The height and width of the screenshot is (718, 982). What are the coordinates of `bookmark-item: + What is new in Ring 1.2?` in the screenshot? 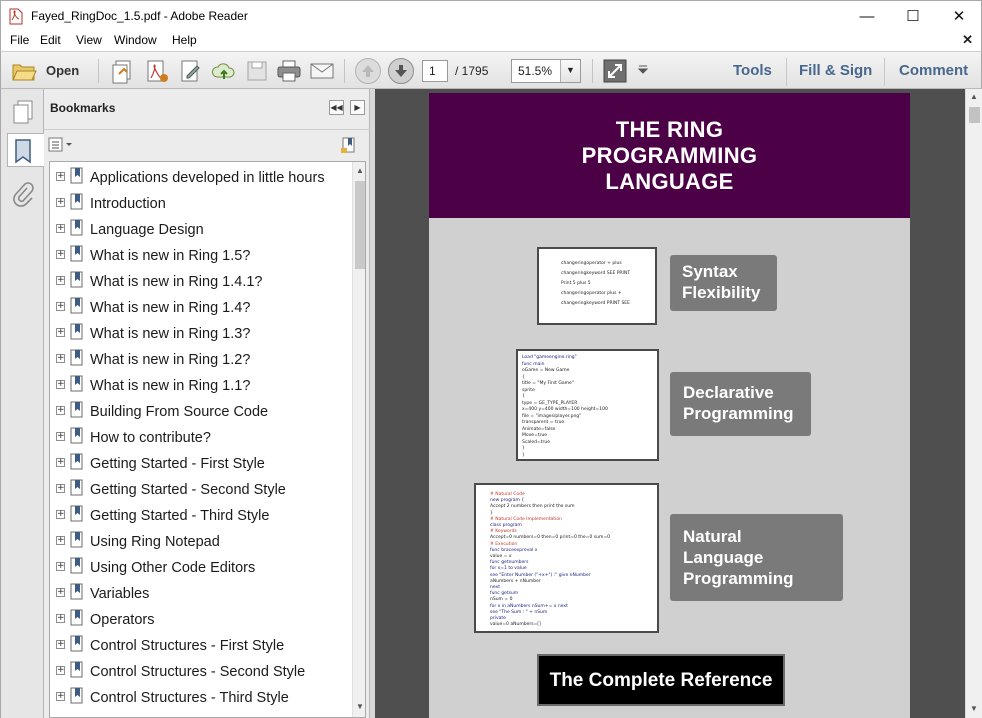 It's located at (200, 361).